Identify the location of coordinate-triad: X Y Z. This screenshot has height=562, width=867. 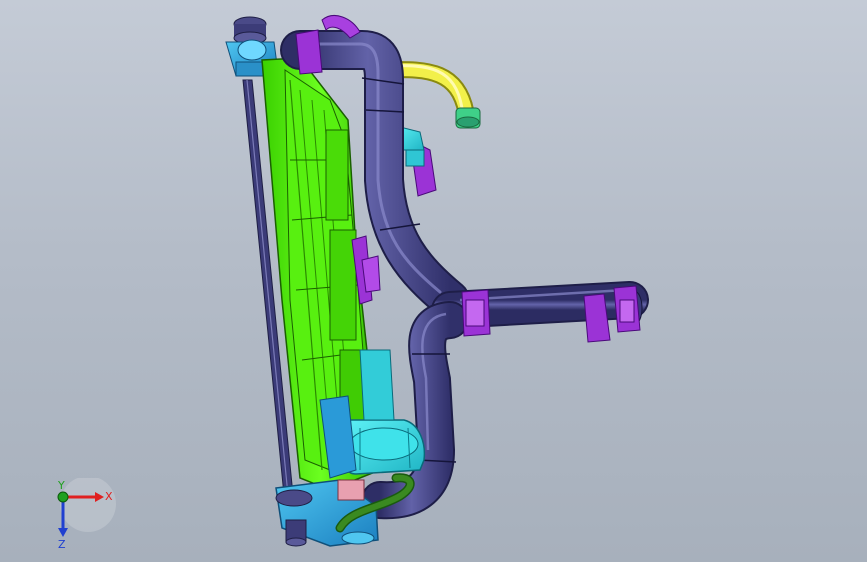
(86, 514).